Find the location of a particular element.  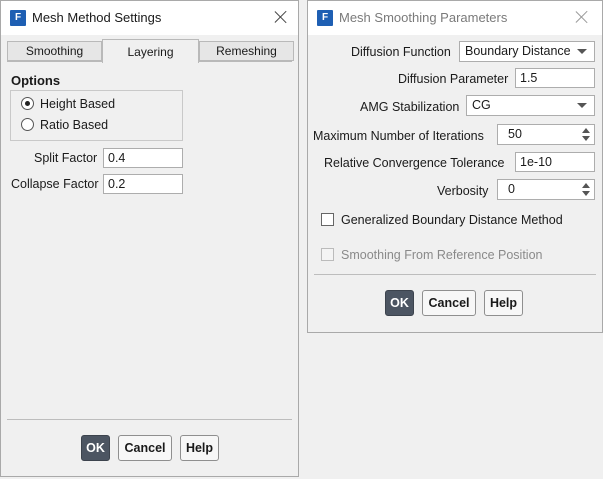

max-iterations-label: Maximum Number of Iterations is located at coordinates (398, 136).